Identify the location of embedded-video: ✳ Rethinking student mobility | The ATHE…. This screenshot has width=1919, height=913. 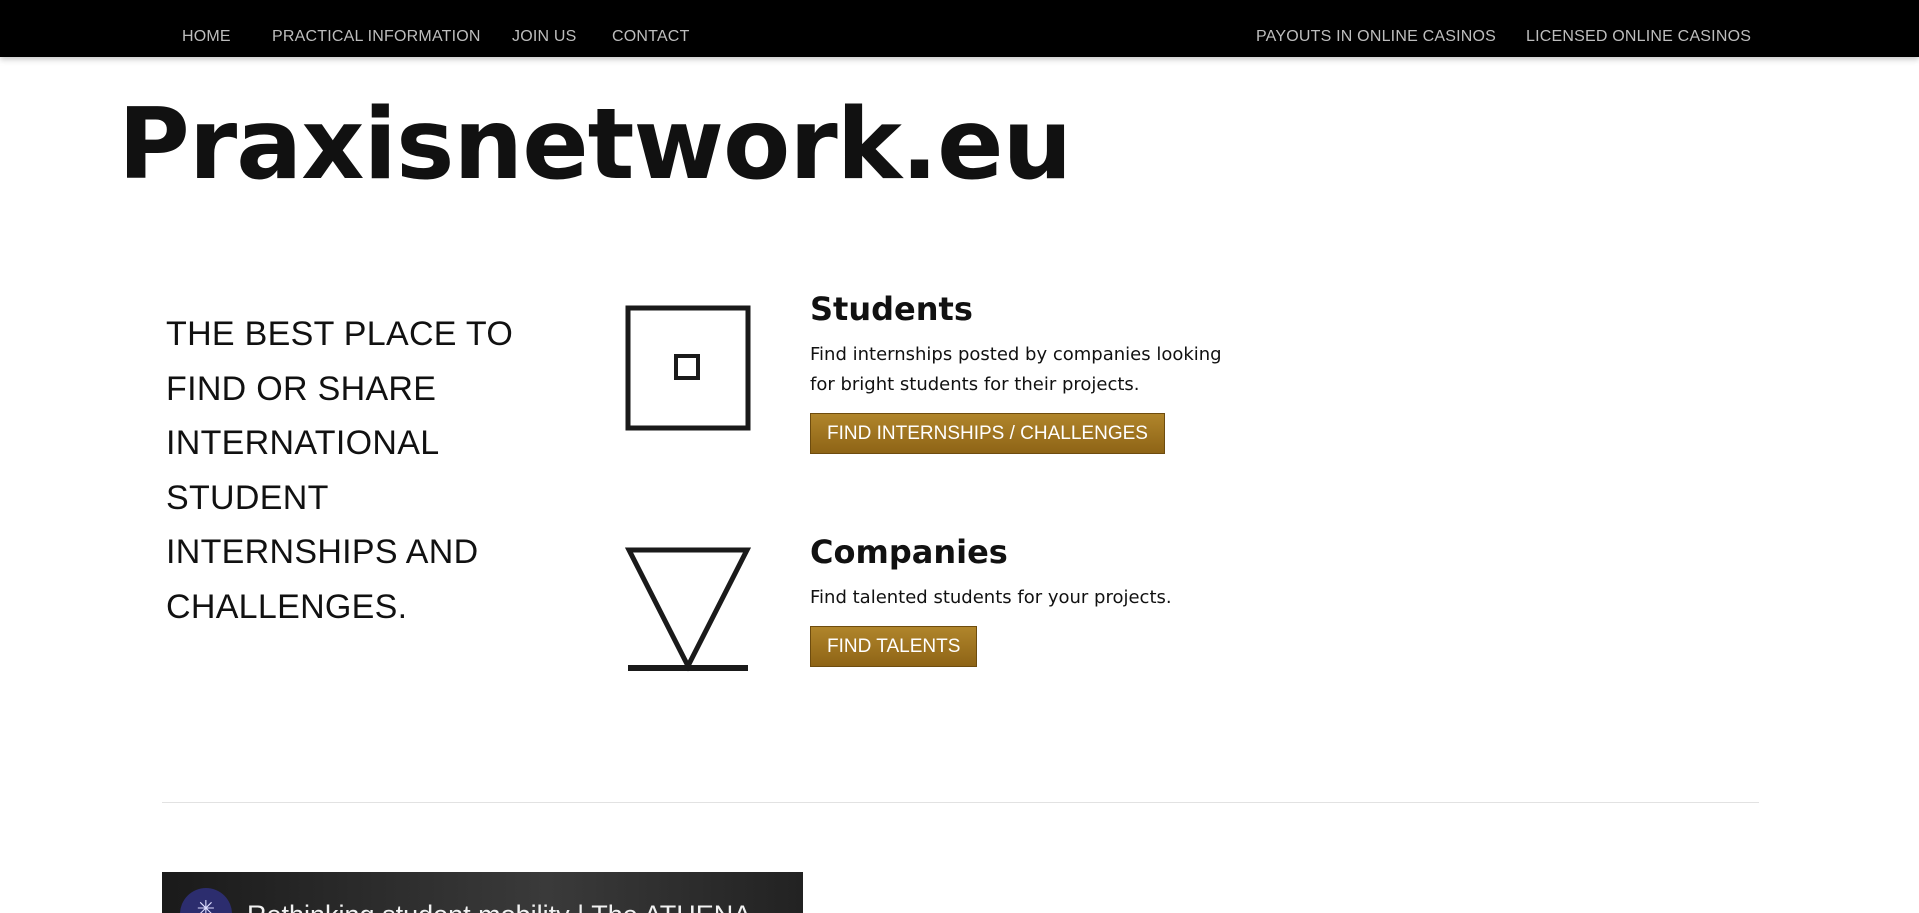
(482, 892).